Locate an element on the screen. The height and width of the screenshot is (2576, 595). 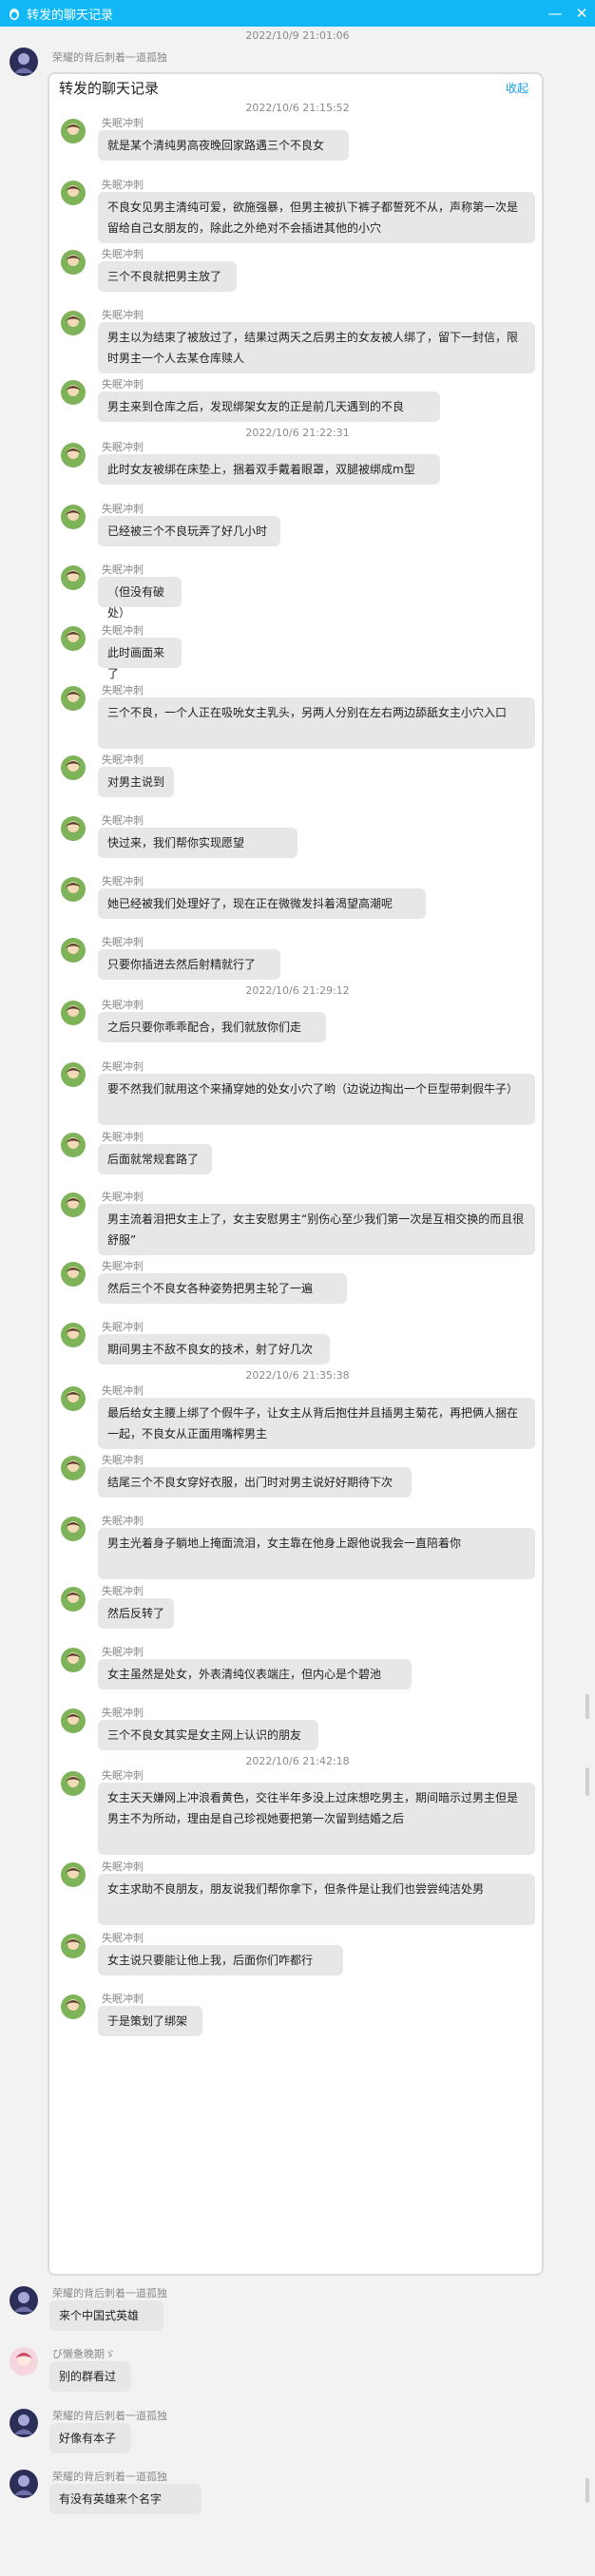
message-bubble: 女主说只要能让他上我，后面你们咋都行 is located at coordinates (220, 1960).